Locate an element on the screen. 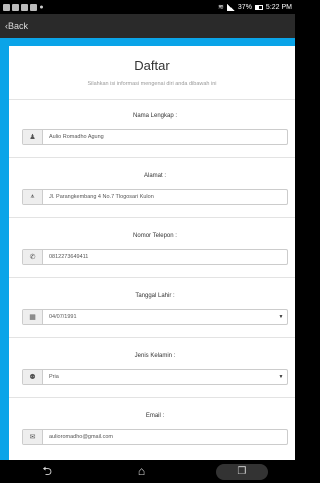 Image resolution: width=320 pixels, height=483 pixels. phone-input: ✆ 0812273649411 is located at coordinates (155, 257).